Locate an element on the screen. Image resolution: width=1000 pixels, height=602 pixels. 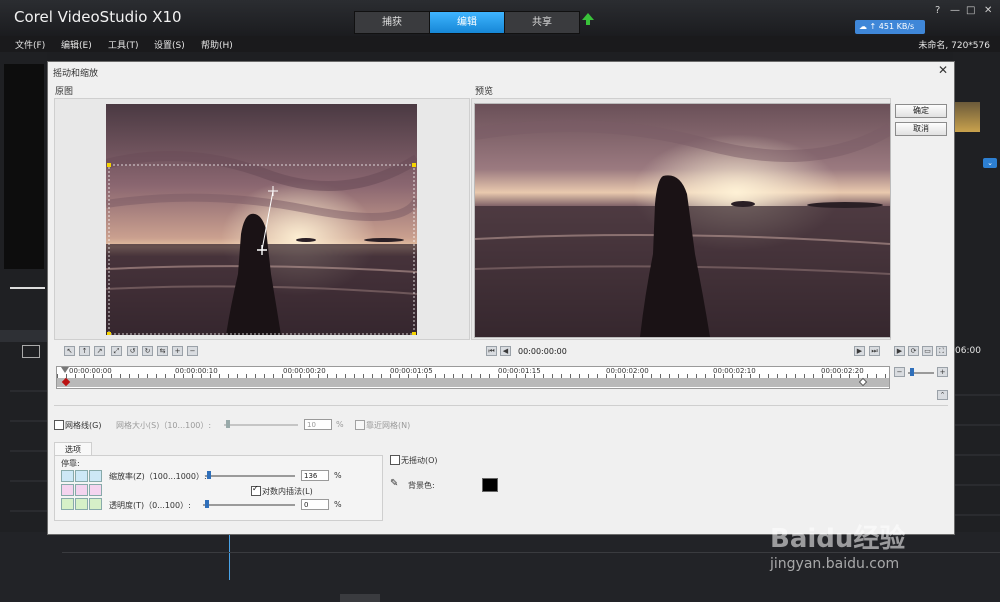
timeline-zoom-out-icon: − is located at coordinates (899, 372).